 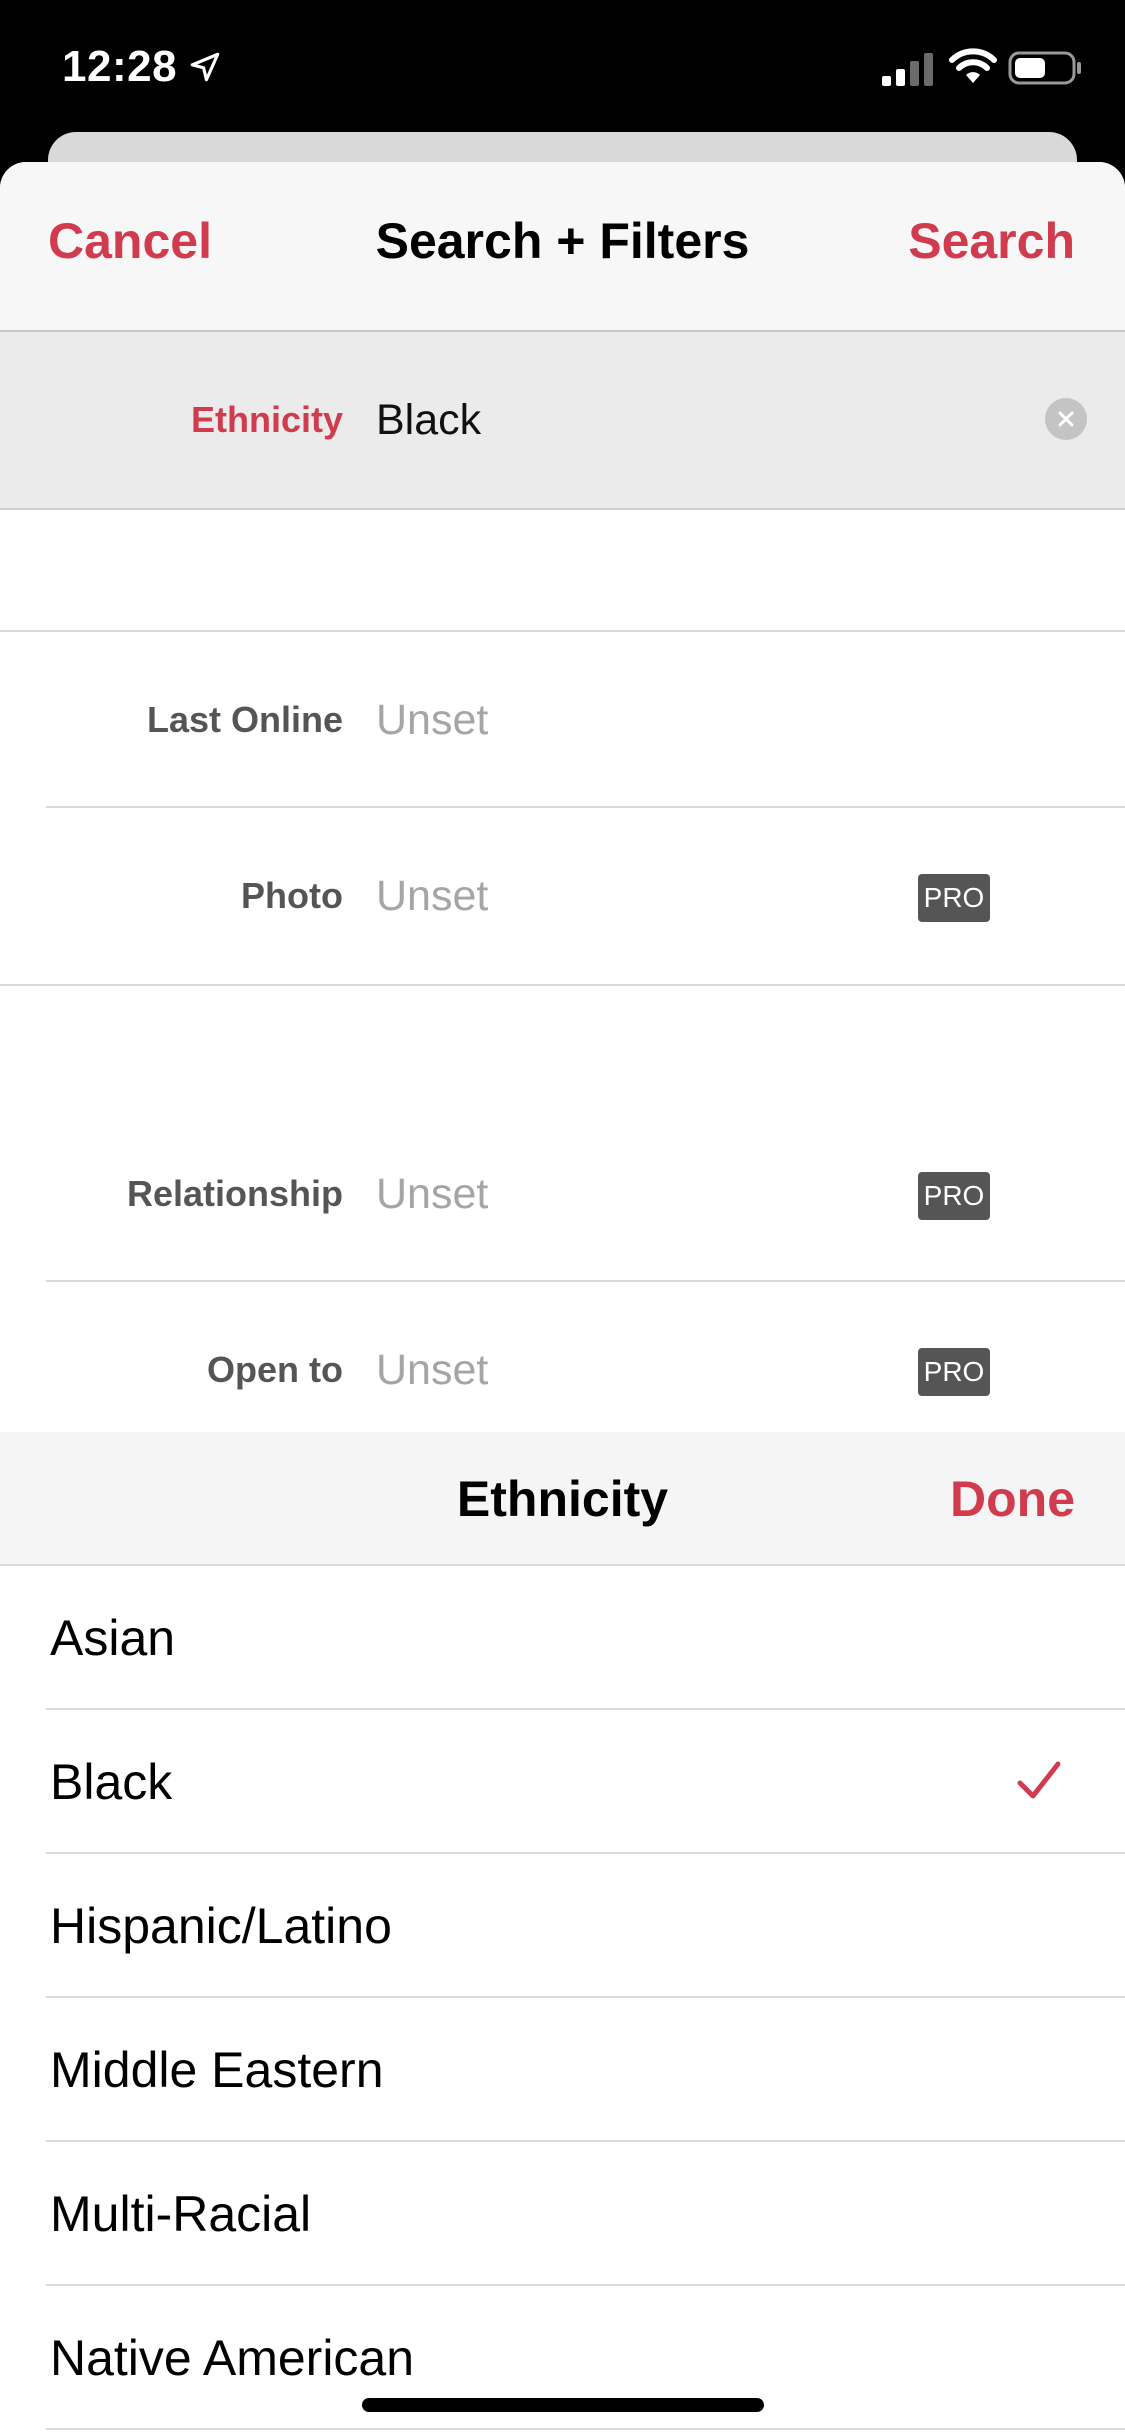 I want to click on option-label: Multi-Racial, so click(x=181, y=2214).